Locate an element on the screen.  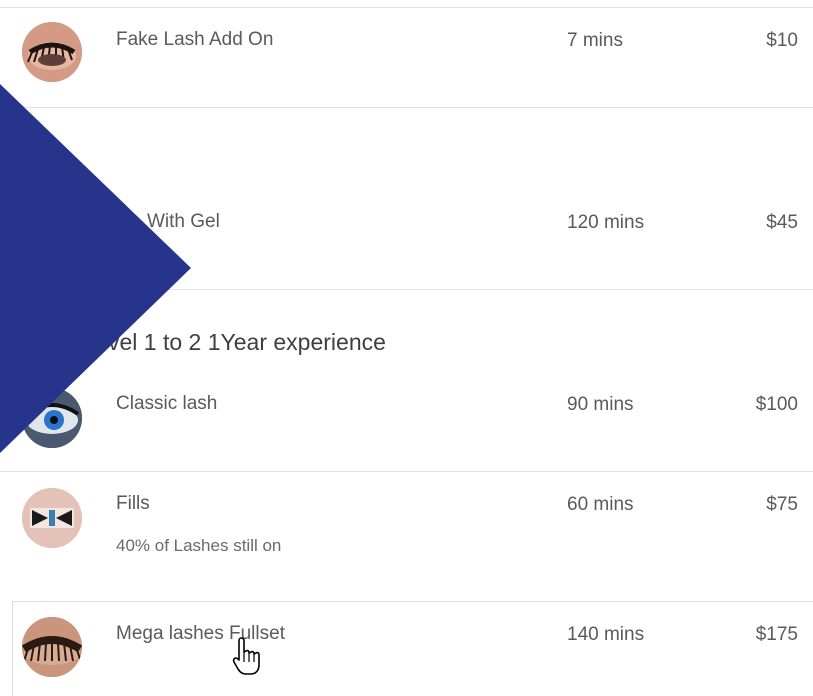
fills-thumbnail is located at coordinates (52, 518).